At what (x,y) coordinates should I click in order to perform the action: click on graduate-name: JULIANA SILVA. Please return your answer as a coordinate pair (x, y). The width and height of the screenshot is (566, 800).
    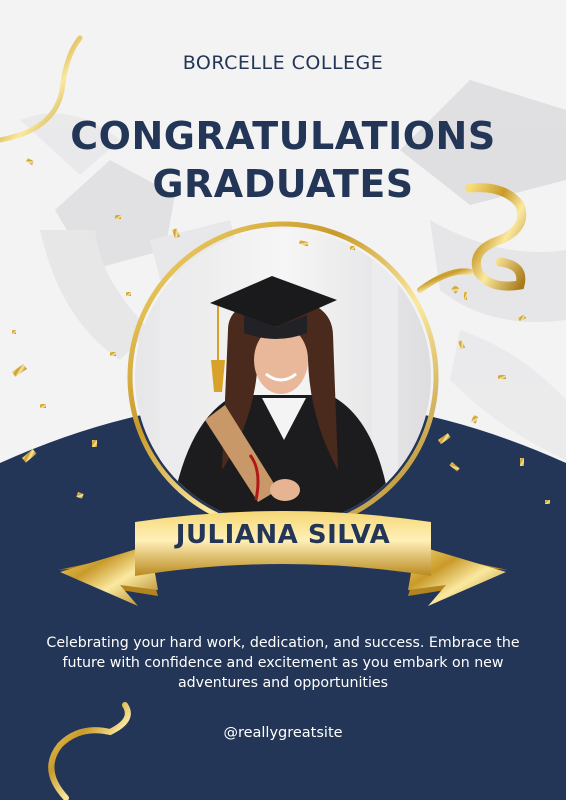
    Looking at the image, I should click on (283, 535).